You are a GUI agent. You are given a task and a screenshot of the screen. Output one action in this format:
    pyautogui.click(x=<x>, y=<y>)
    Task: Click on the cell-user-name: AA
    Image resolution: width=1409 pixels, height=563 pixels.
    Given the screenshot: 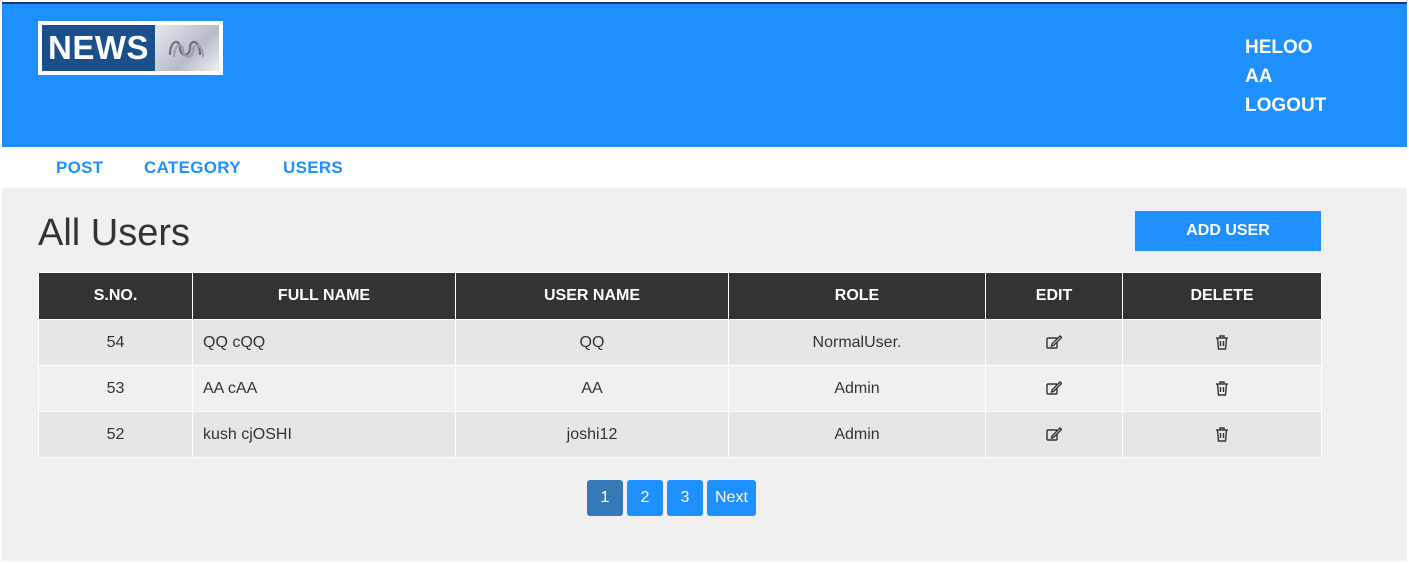 What is the action you would take?
    pyautogui.click(x=592, y=388)
    